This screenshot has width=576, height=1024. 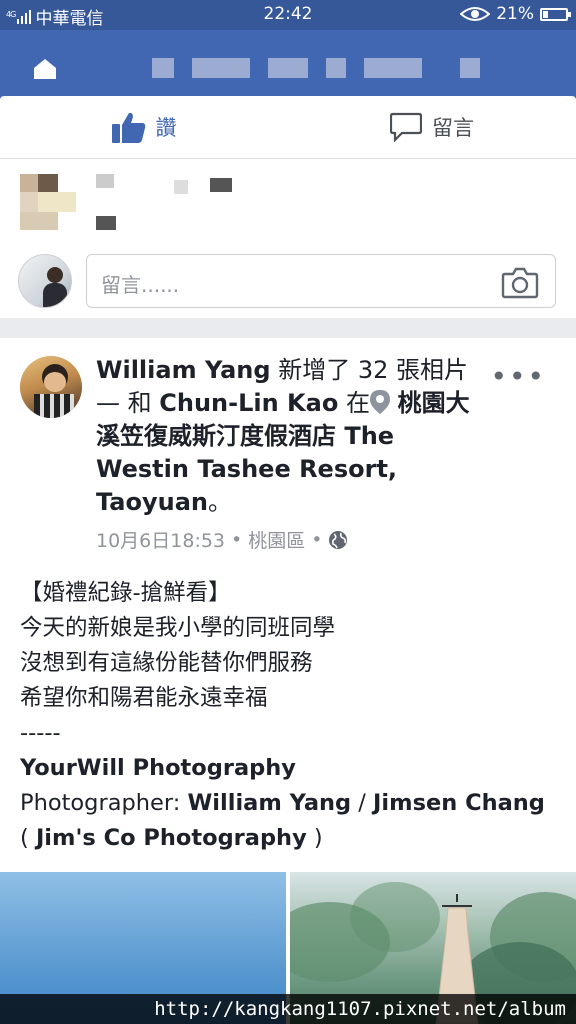 I want to click on credit-slash: /, so click(x=362, y=803).